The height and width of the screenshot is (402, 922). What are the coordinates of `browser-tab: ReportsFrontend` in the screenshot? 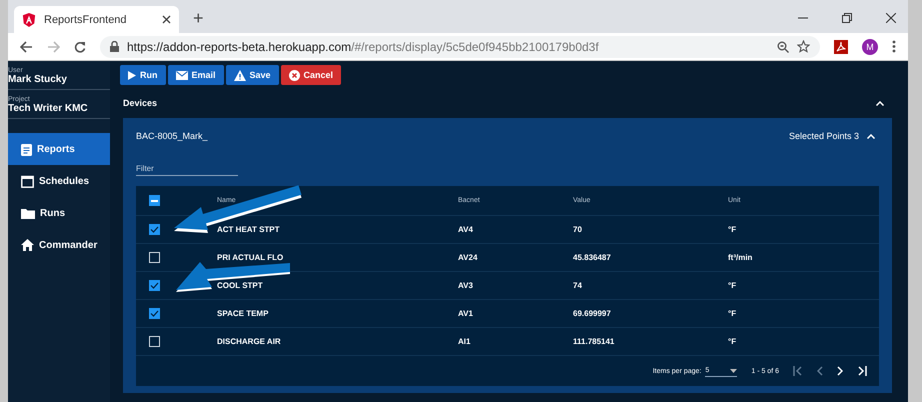 It's located at (96, 19).